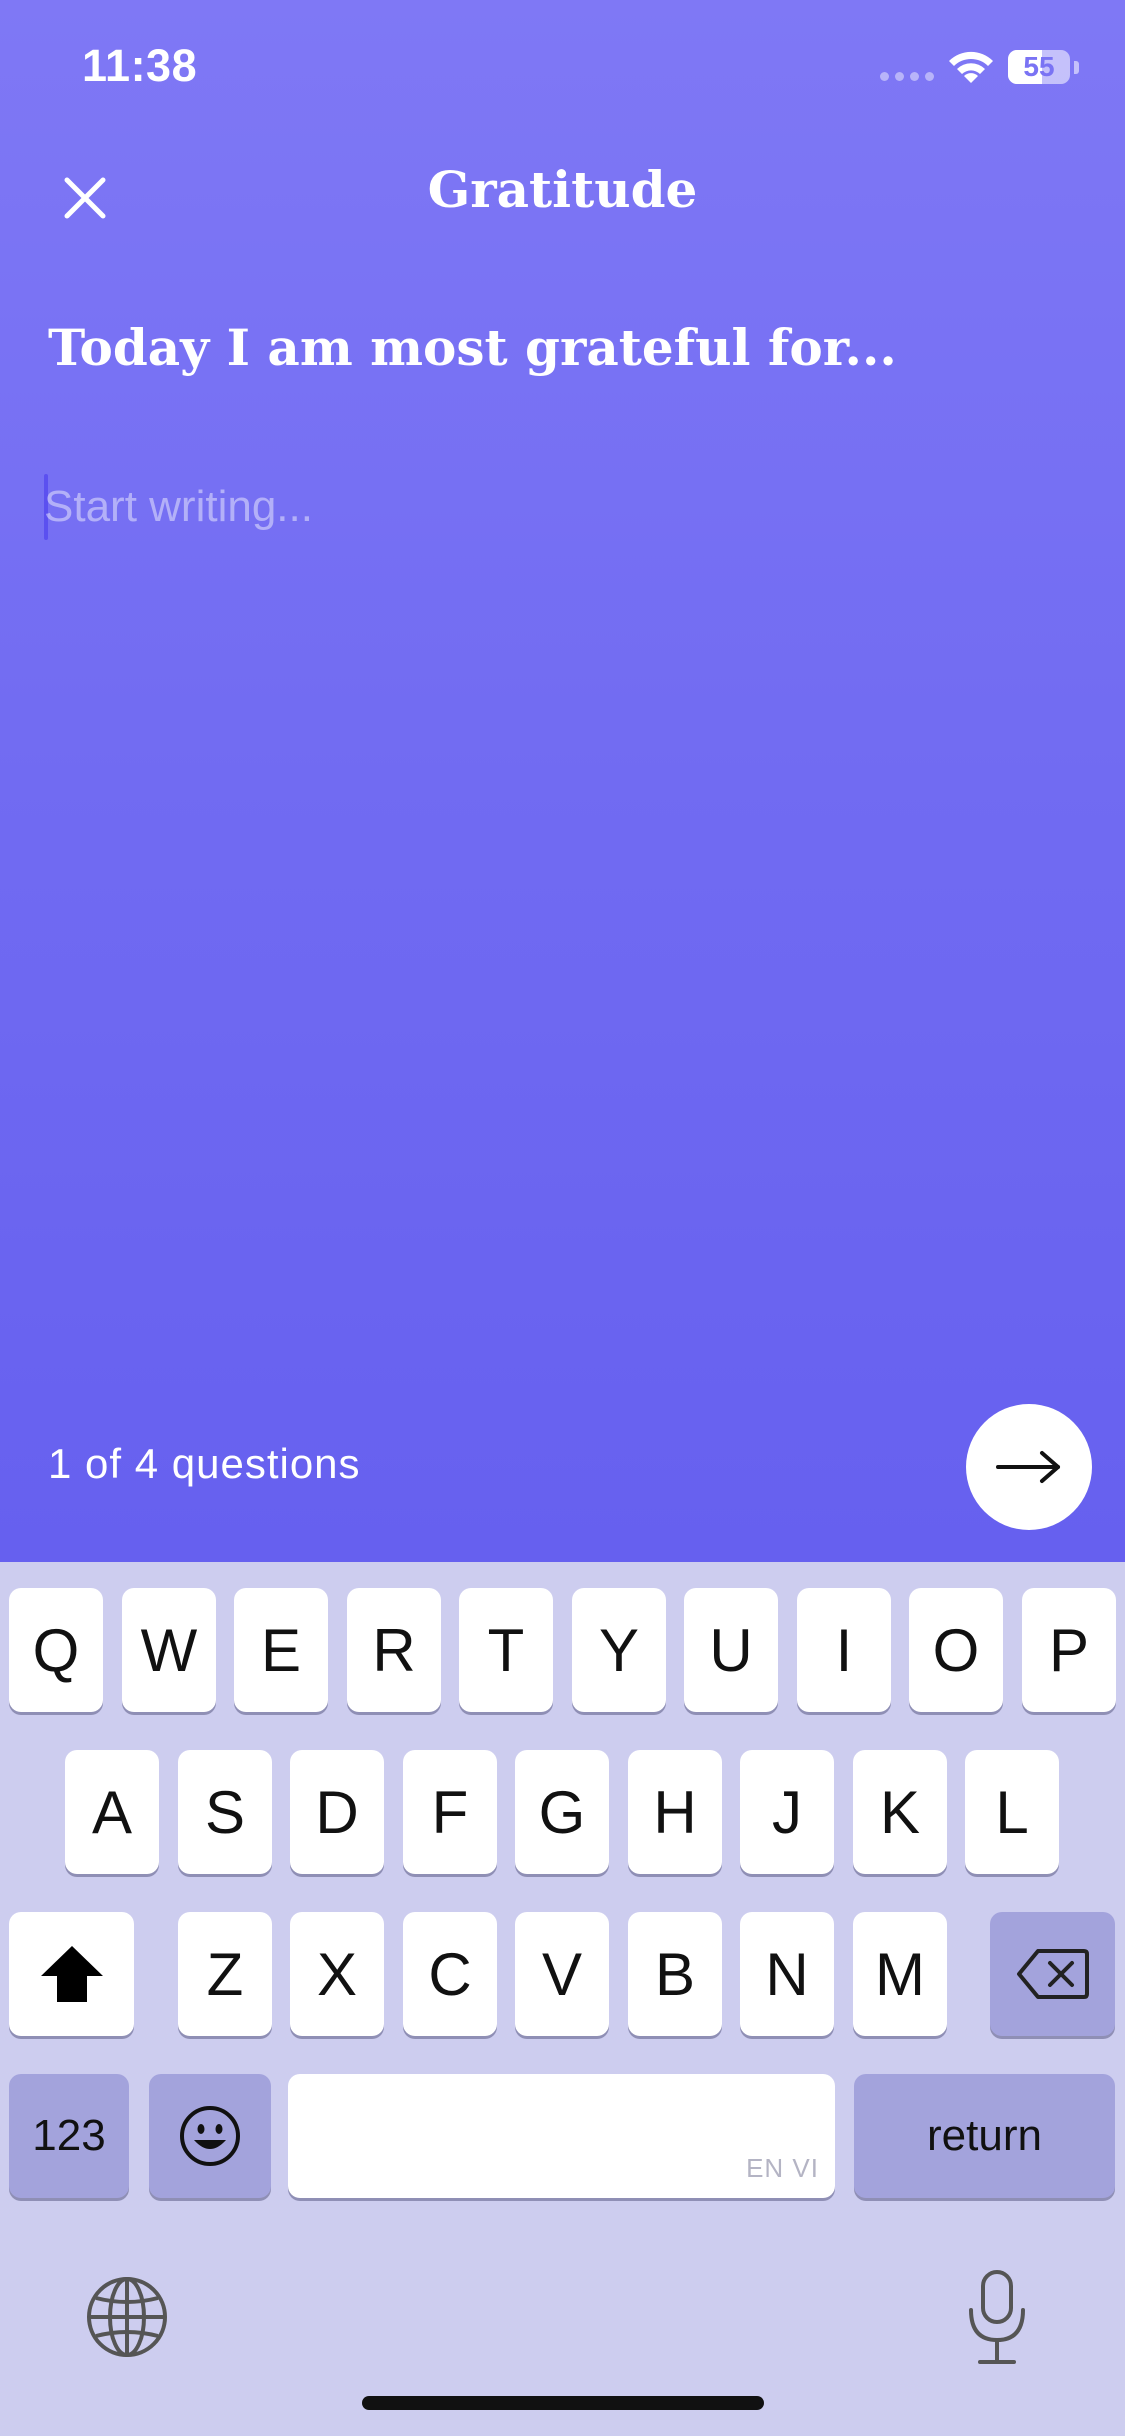  What do you see at coordinates (782, 2168) in the screenshot?
I see `space-language-hint: EN VI` at bounding box center [782, 2168].